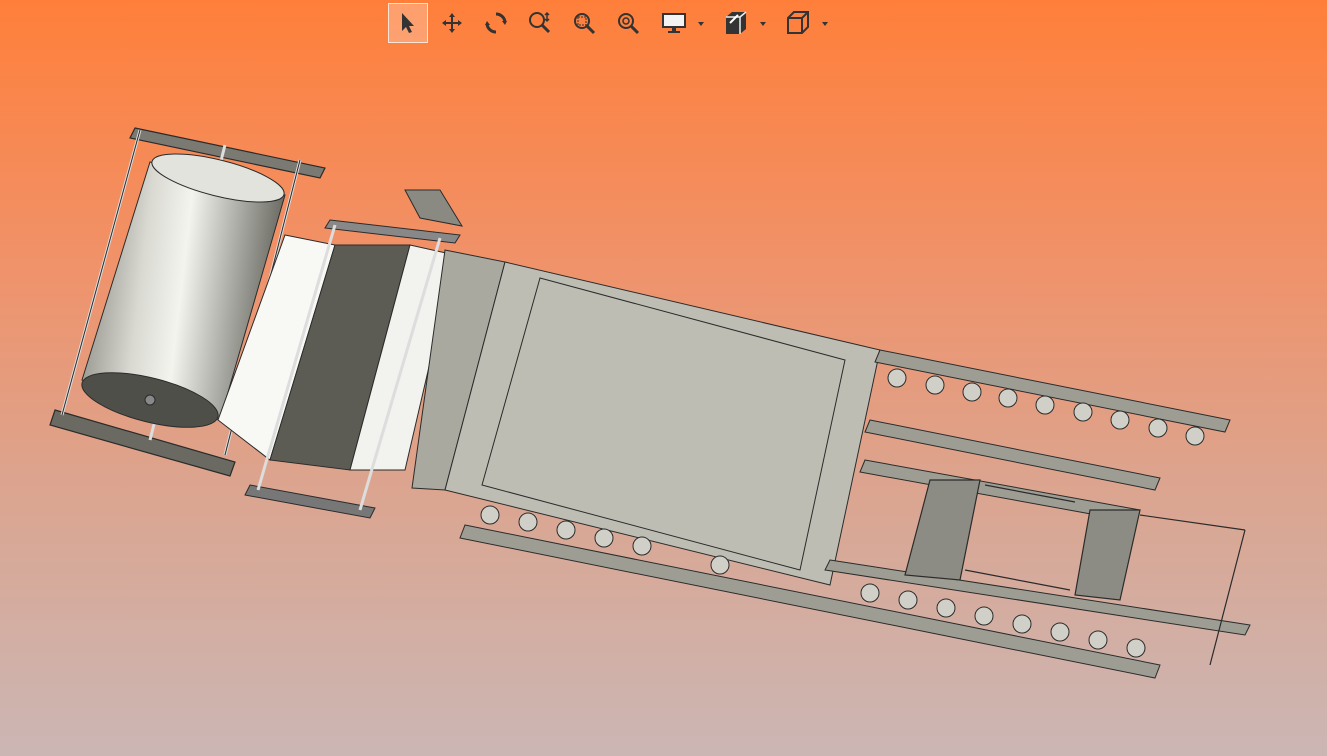 This screenshot has height=756, width=1327. I want to click on zoom-fit-button, so click(628, 23).